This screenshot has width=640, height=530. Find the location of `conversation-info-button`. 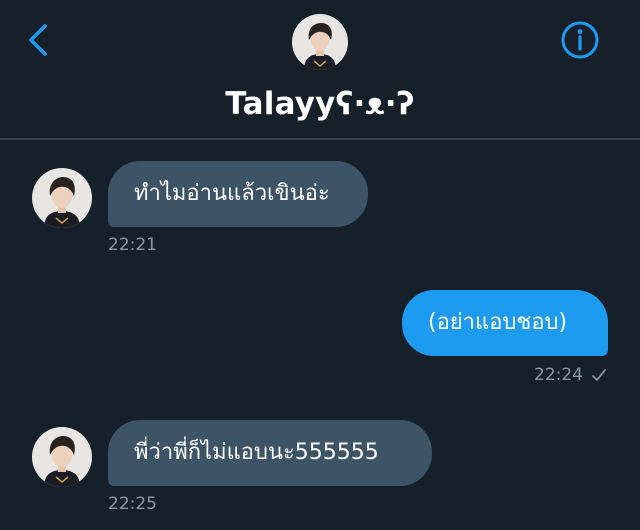

conversation-info-button is located at coordinates (580, 40).